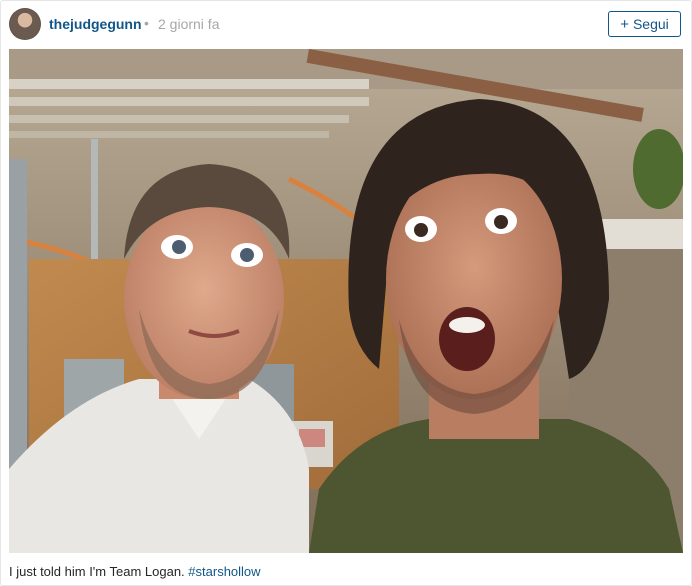 The image size is (692, 586). I want to click on plus-icon: +, so click(624, 24).